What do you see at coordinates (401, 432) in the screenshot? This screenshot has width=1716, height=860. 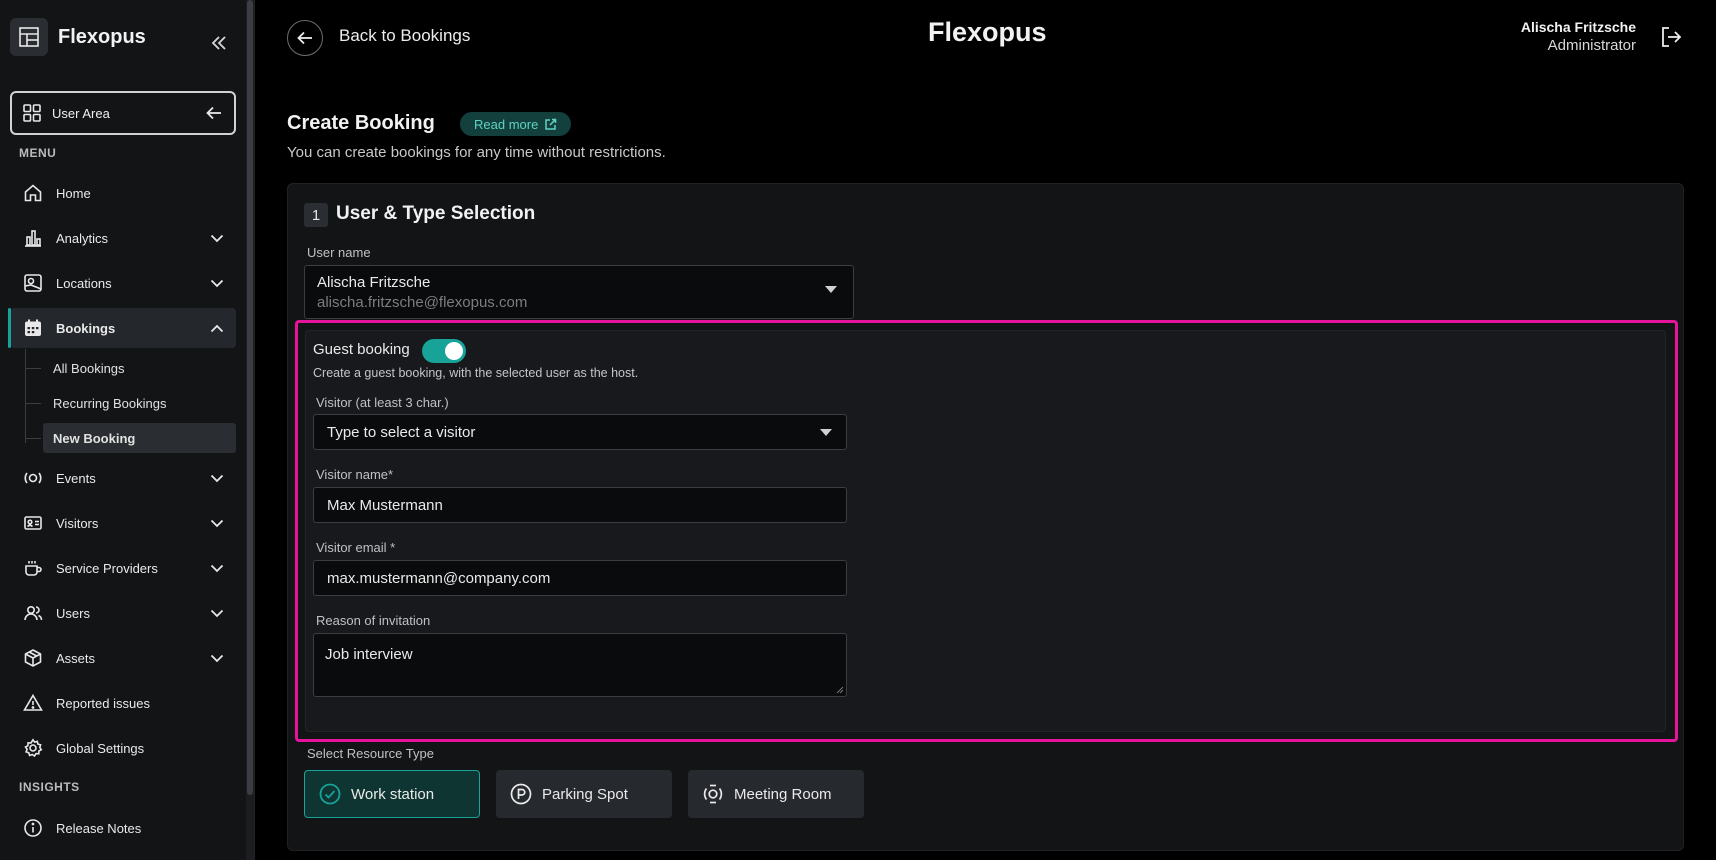 I see `visitor-placeholder: Type to select a visitor` at bounding box center [401, 432].